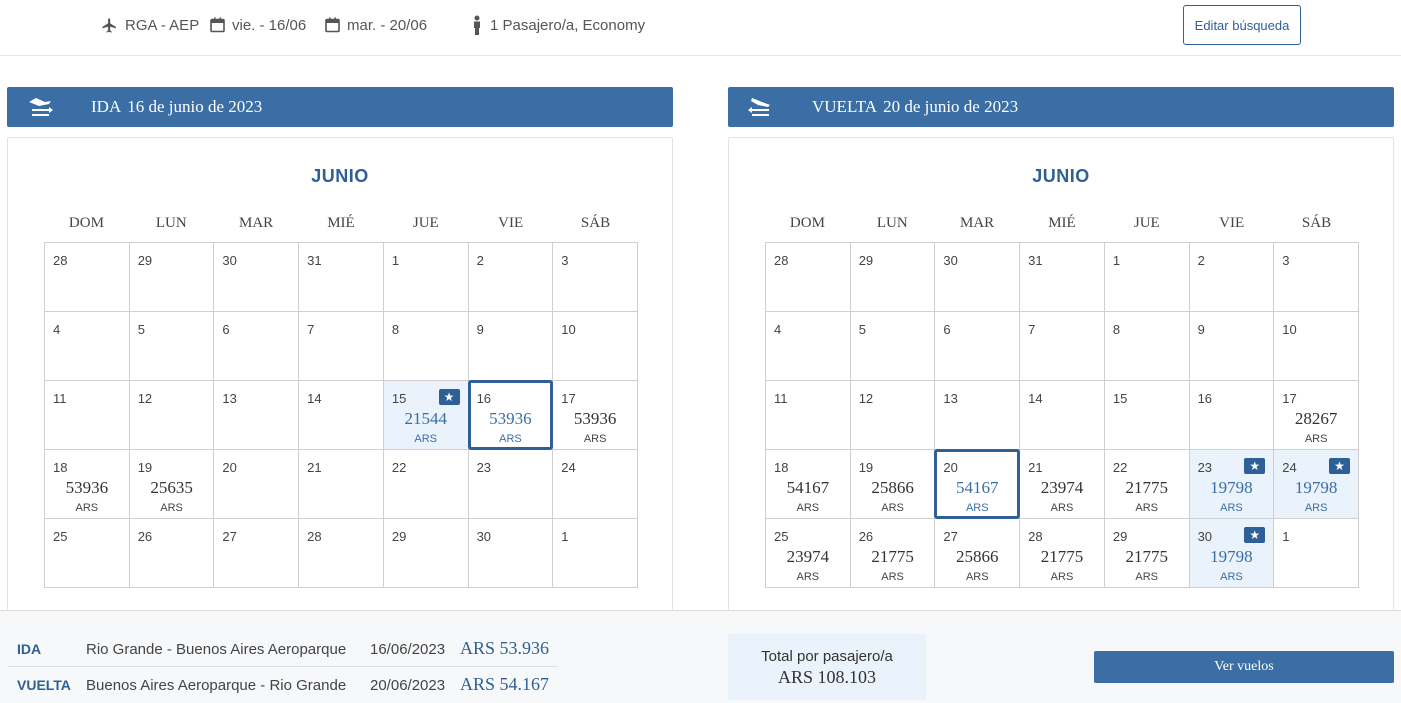 The image size is (1401, 703). I want to click on calendar-day: 20, so click(257, 484).